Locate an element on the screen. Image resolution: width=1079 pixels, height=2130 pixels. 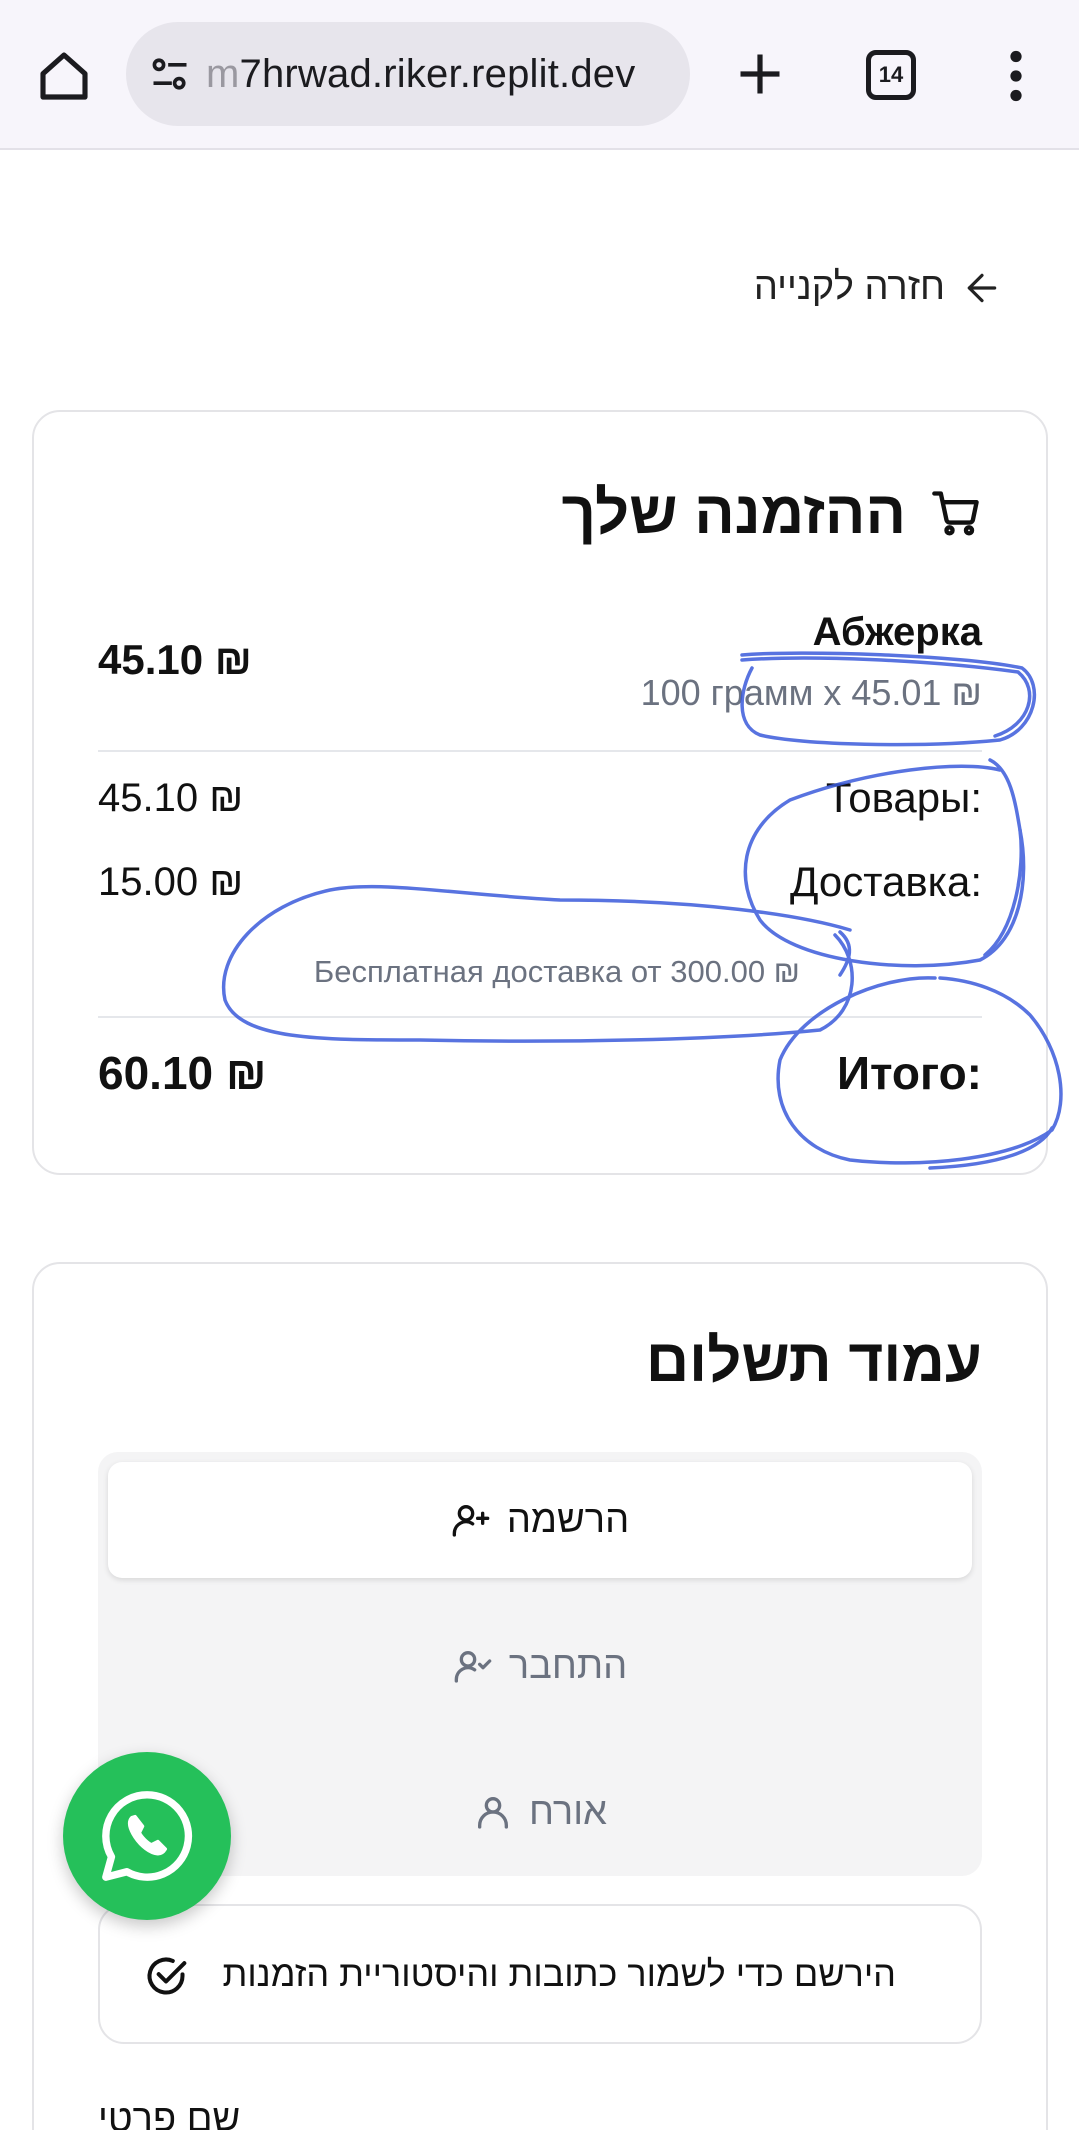
tab-guest: אורח is located at coordinates (540, 1812).